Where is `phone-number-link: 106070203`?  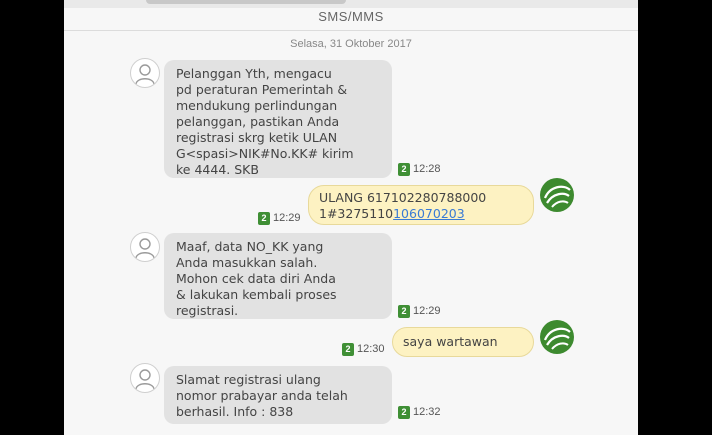
phone-number-link: 106070203 is located at coordinates (429, 213).